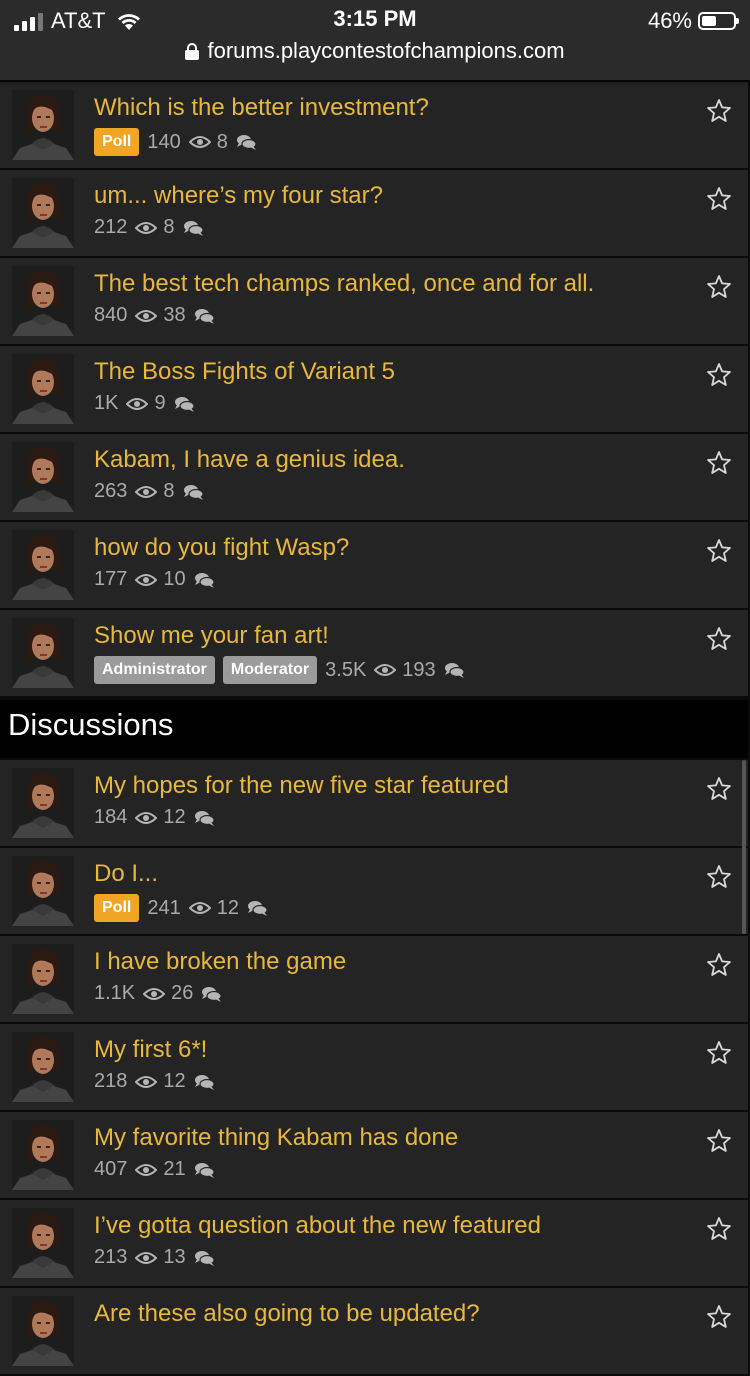  Describe the element at coordinates (182, 993) in the screenshot. I see `comment-count: 26` at that location.